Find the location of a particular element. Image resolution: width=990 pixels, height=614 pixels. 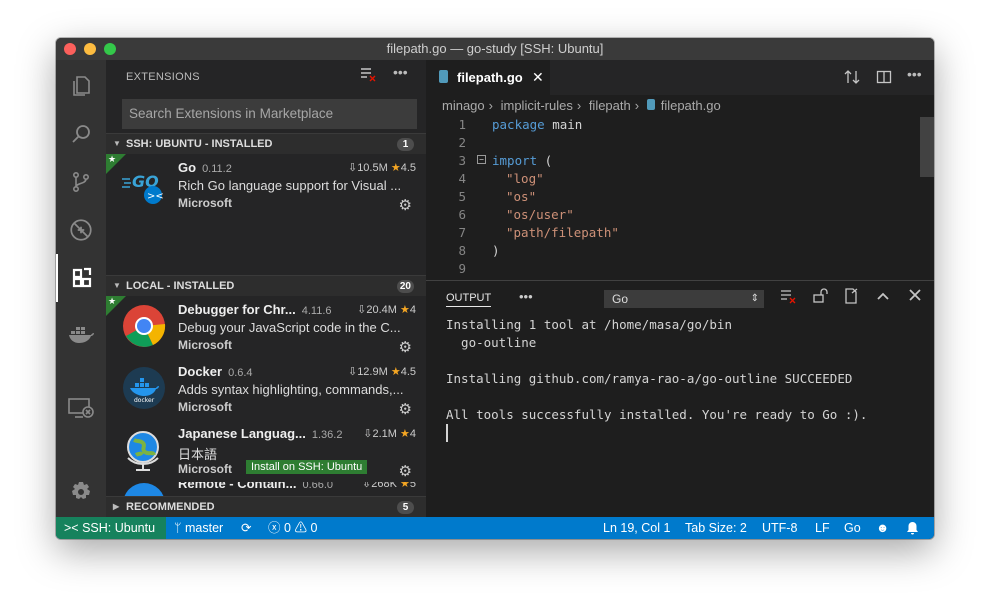

extension-downloads: 12.9M is located at coordinates (372, 372).